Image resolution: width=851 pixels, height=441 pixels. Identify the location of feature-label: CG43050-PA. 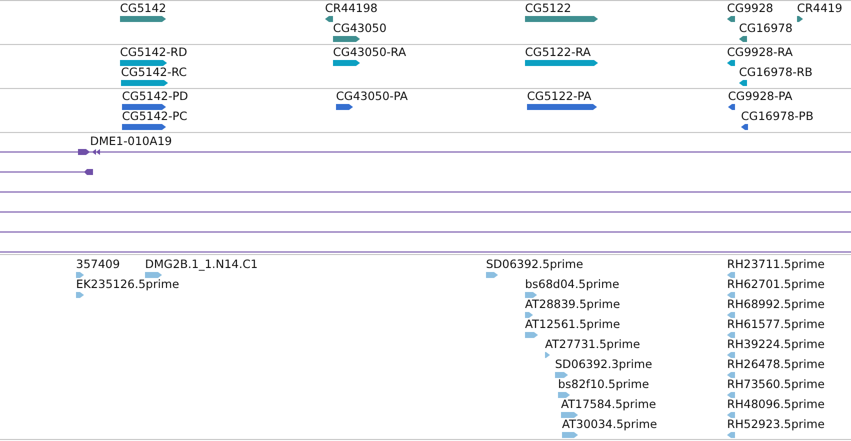
(372, 96).